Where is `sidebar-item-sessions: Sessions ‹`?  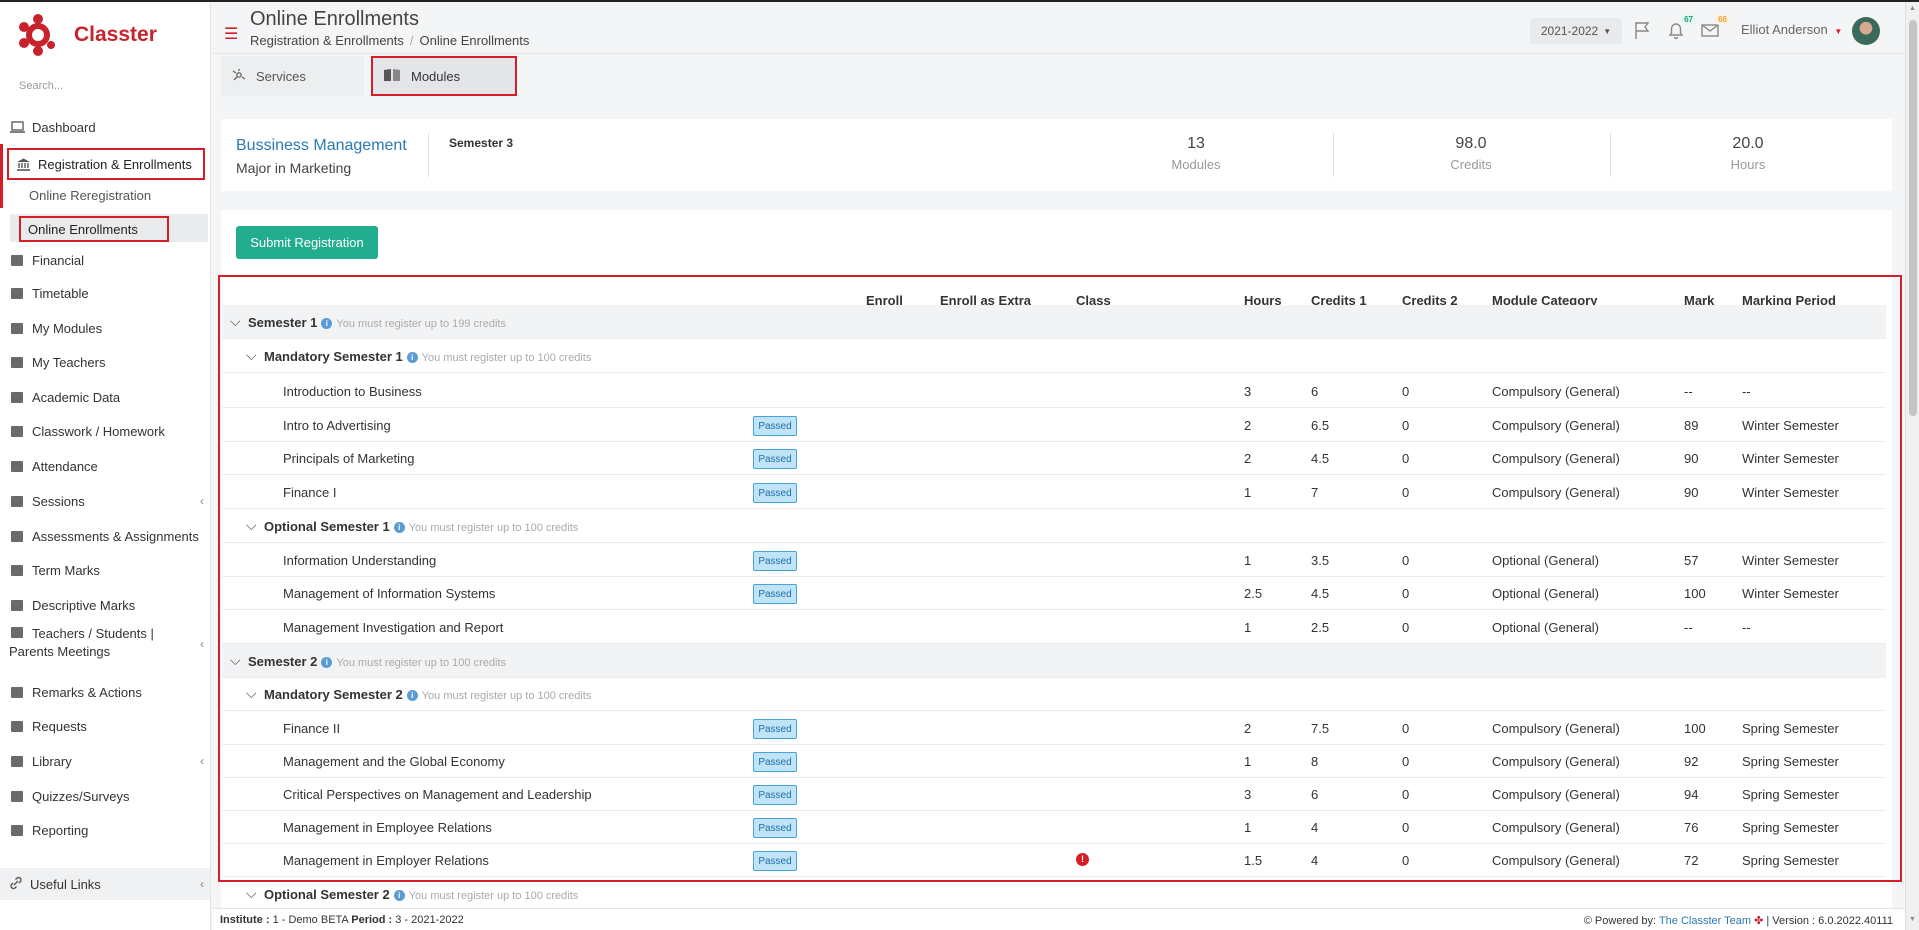 sidebar-item-sessions: Sessions ‹ is located at coordinates (105, 501).